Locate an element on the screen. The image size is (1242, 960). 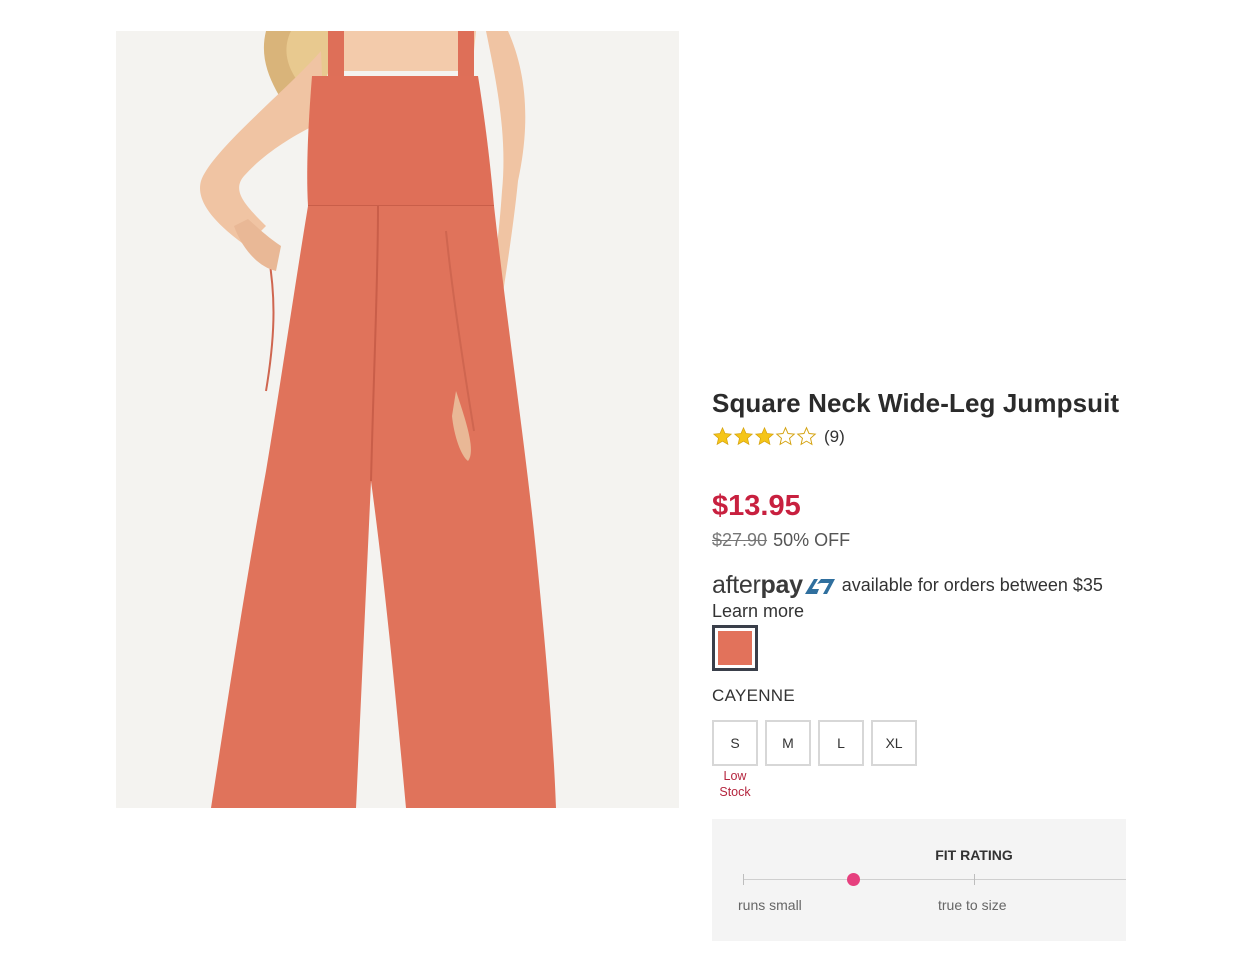
color-swatch is located at coordinates (735, 648).